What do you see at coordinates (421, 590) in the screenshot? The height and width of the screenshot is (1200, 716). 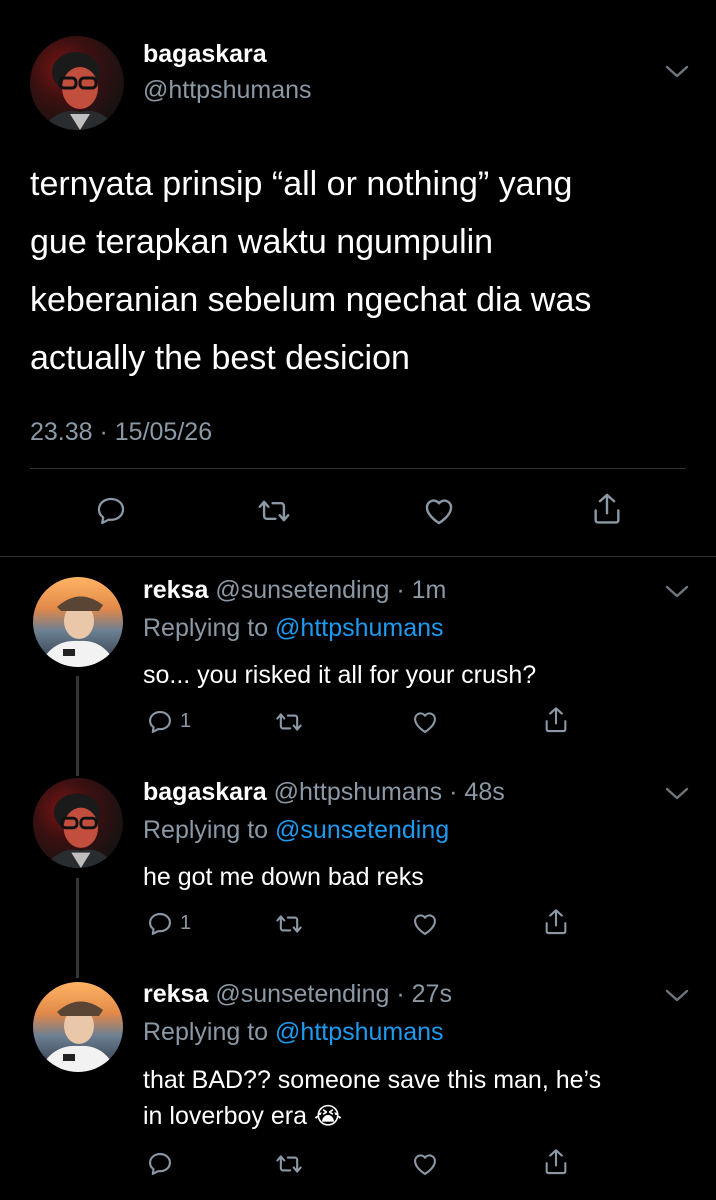 I see `reply-time: · 1m` at bounding box center [421, 590].